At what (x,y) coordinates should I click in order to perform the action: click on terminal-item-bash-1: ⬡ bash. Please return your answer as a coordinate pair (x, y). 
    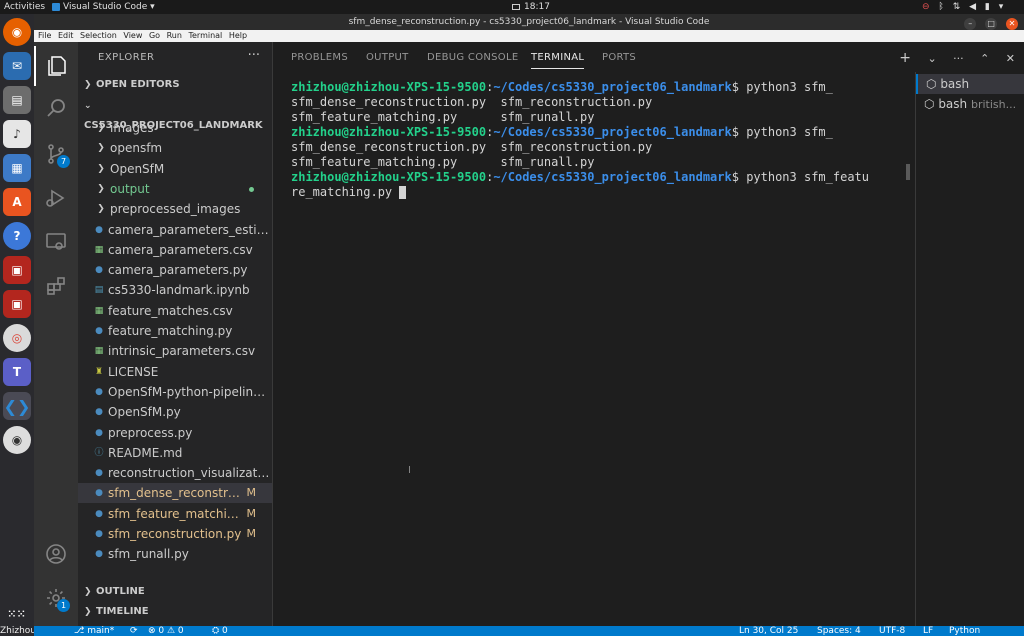
    Looking at the image, I should click on (970, 84).